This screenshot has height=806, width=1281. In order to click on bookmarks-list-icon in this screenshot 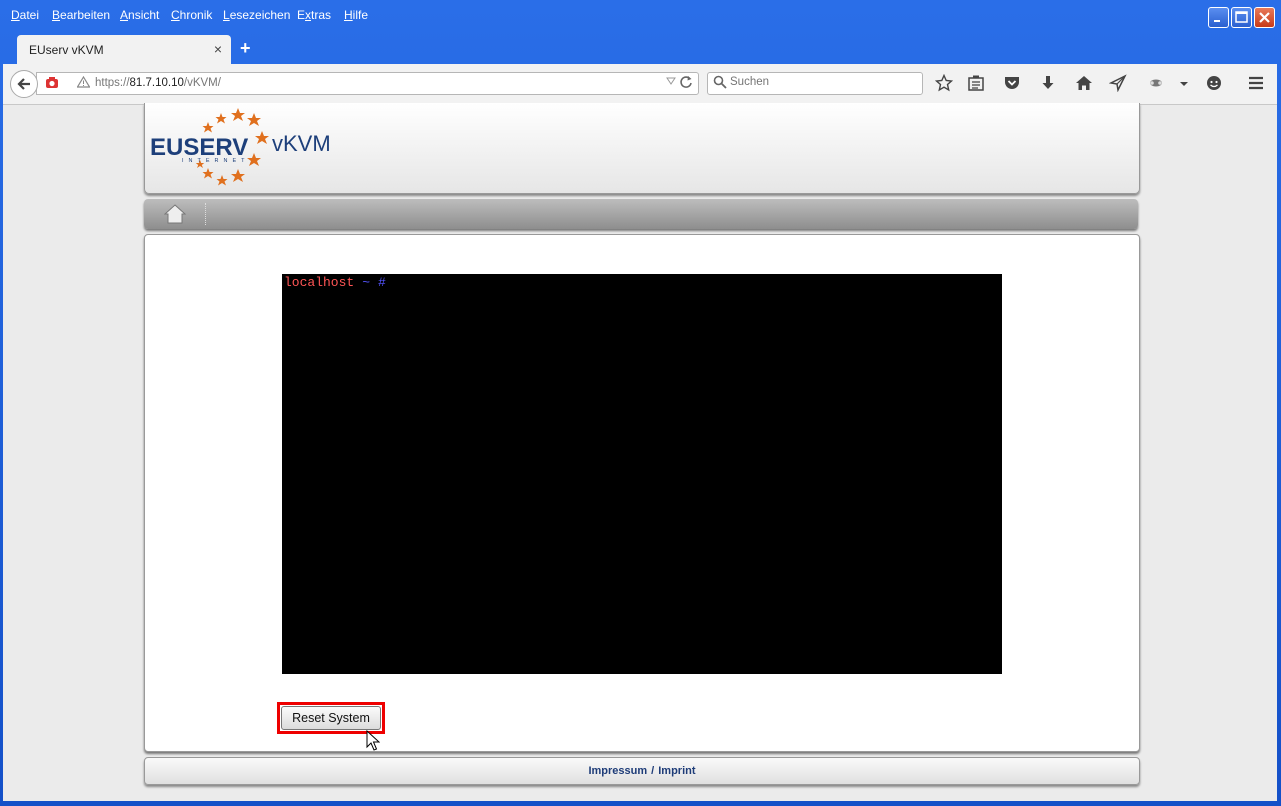, I will do `click(976, 85)`.